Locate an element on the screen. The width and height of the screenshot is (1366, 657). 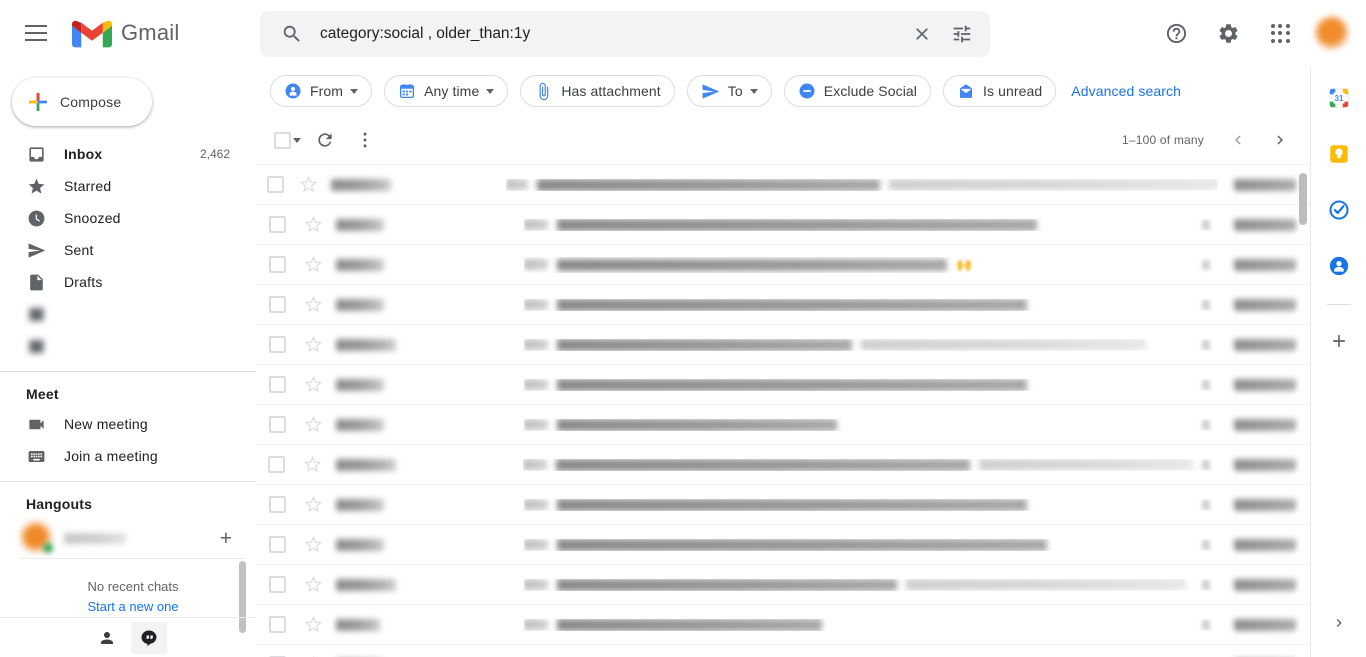
gear-icon is located at coordinates (1228, 33).